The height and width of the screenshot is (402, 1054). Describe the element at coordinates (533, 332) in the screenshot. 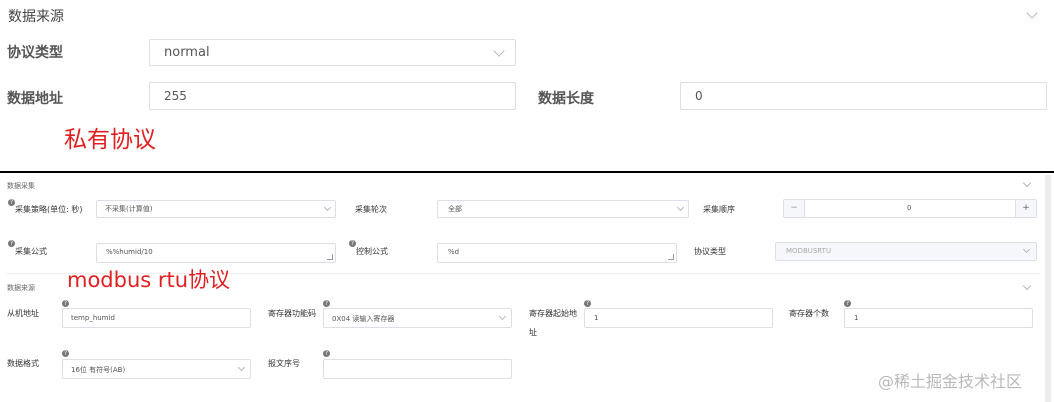

I see `register-start-label-wrap: 址` at that location.